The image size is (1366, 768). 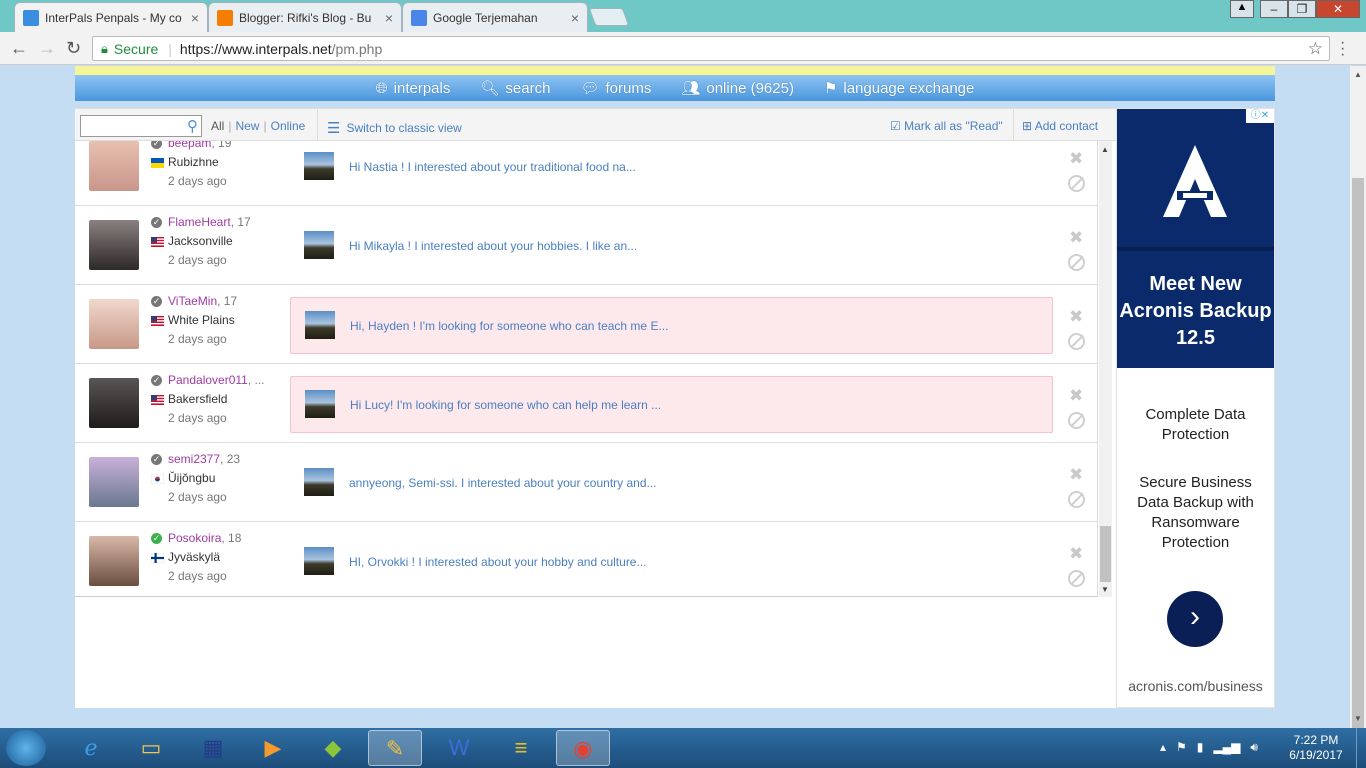 What do you see at coordinates (1260, 116) in the screenshot?
I see `ad-info-close-icon: ⓘ✕` at bounding box center [1260, 116].